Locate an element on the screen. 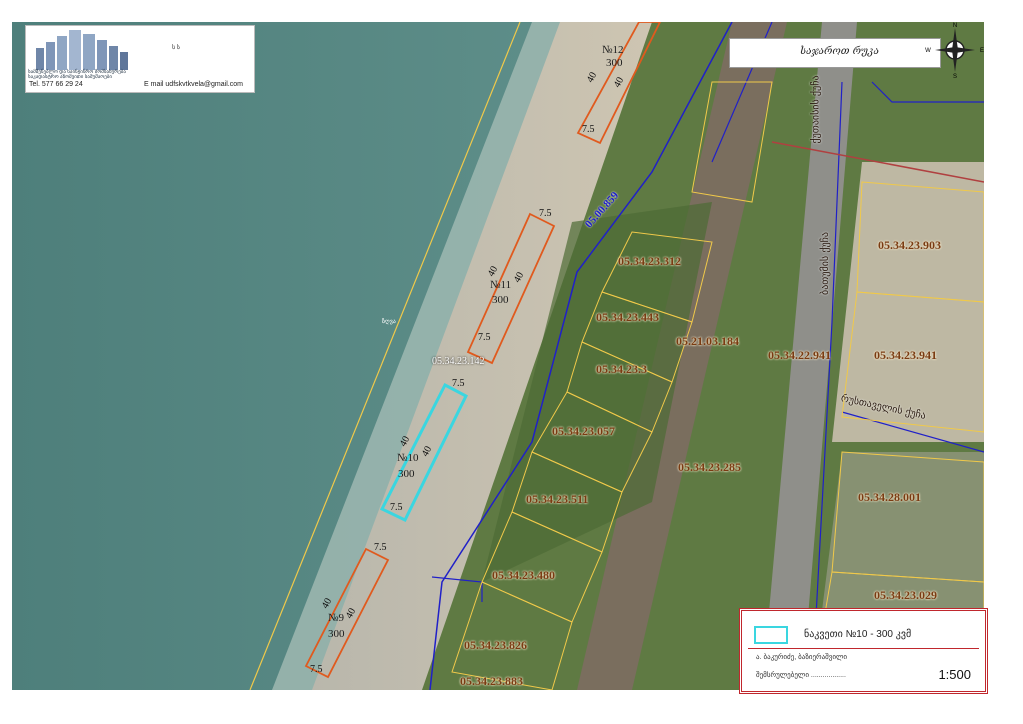 Image resolution: width=1023 pixels, height=724 pixels. parcel-label: 05.34.23.511 is located at coordinates (557, 499).